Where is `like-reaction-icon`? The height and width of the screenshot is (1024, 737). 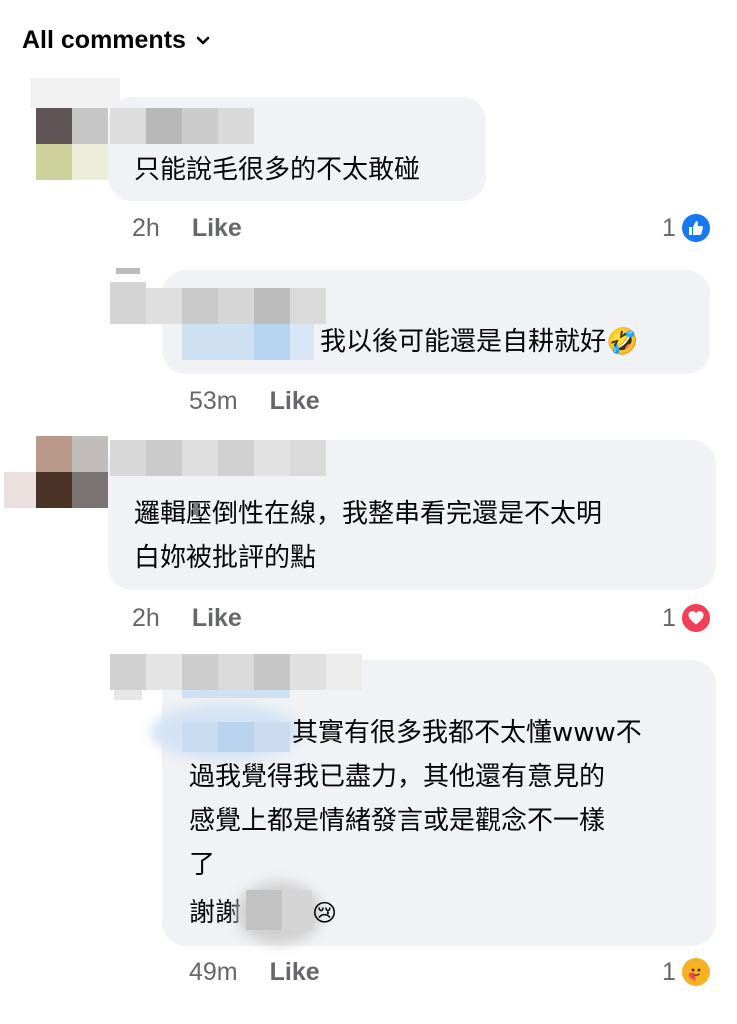
like-reaction-icon is located at coordinates (695, 228).